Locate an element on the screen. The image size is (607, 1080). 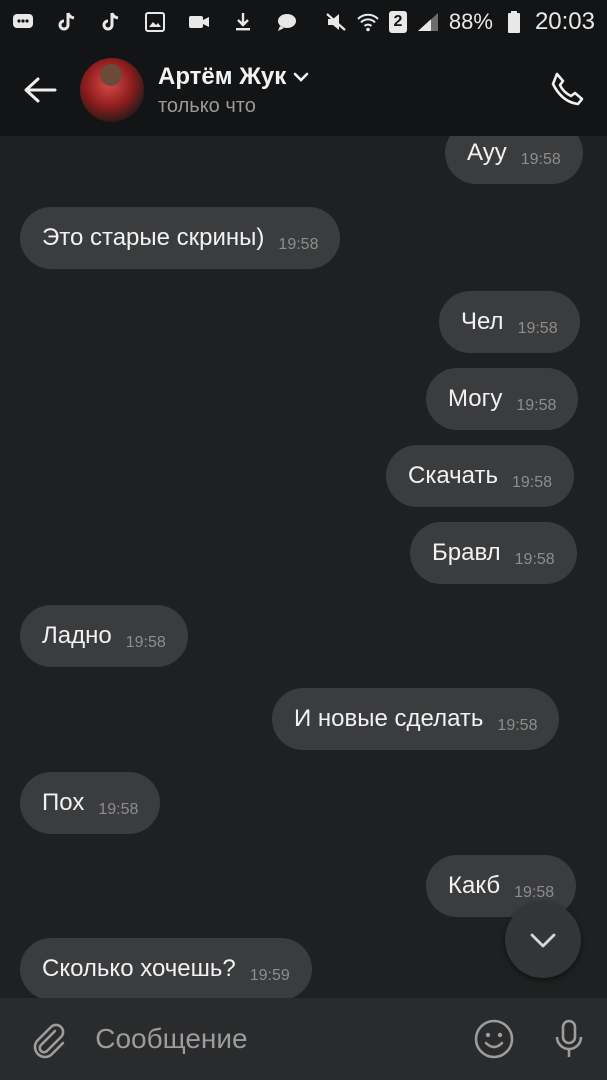
call-button is located at coordinates (567, 90).